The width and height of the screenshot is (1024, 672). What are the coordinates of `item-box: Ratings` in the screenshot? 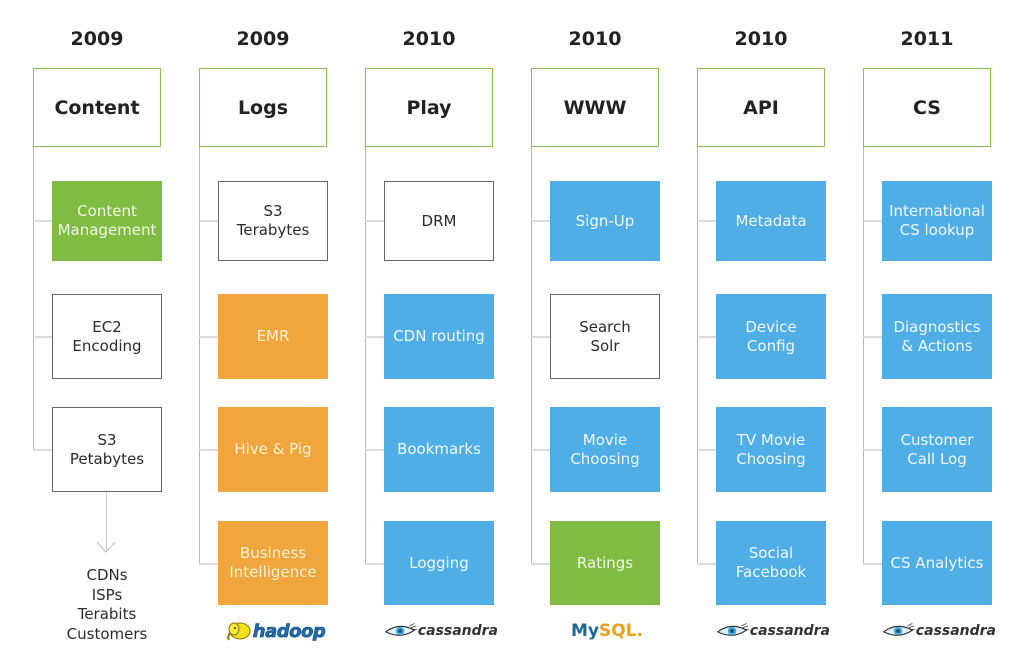 It's located at (605, 563).